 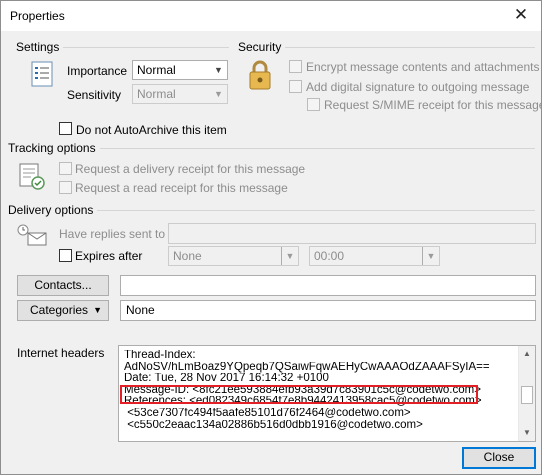 I want to click on categories-button: Categories ▼, so click(x=63, y=310).